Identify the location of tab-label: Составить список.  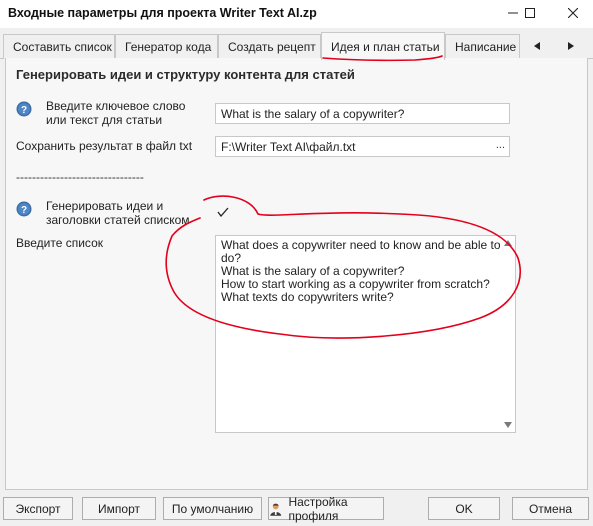
(62, 47).